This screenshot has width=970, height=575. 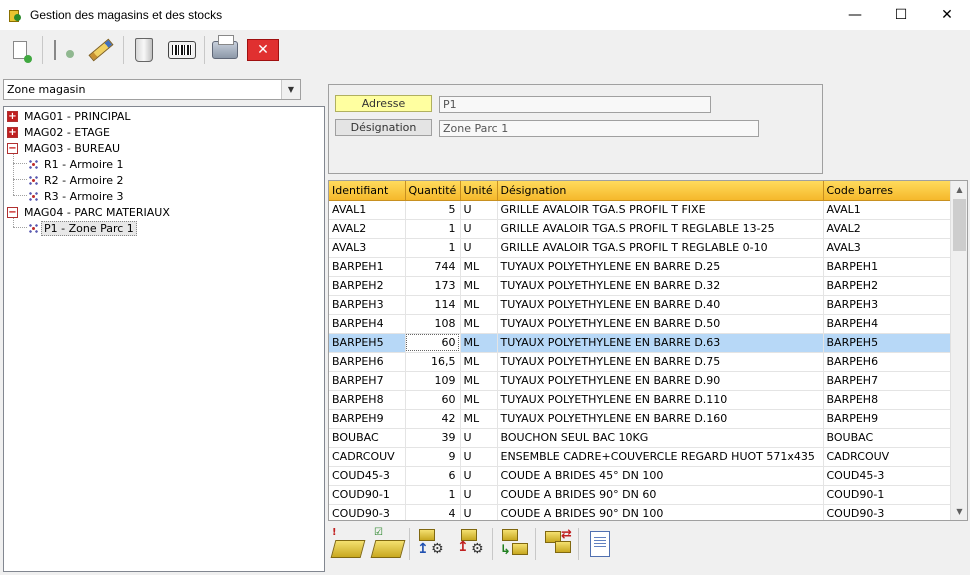 What do you see at coordinates (660, 210) in the screenshot?
I see `cell-designation: GRILLE AVALOIR TGA.S PROFIL T FIXE` at bounding box center [660, 210].